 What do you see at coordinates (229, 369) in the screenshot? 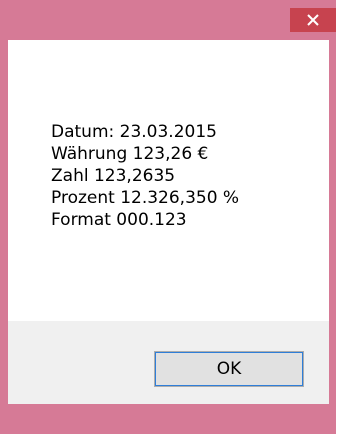
I see `ok-button: OK` at bounding box center [229, 369].